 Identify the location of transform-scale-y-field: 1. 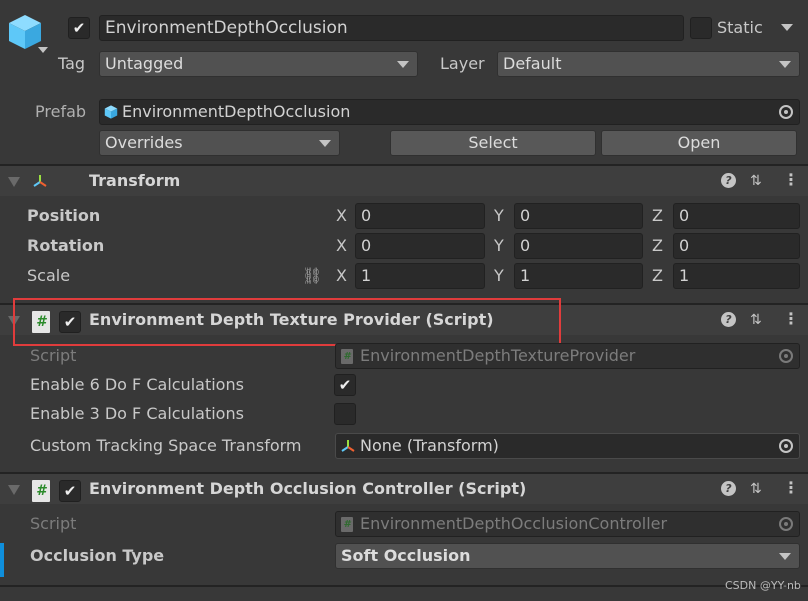
(578, 276).